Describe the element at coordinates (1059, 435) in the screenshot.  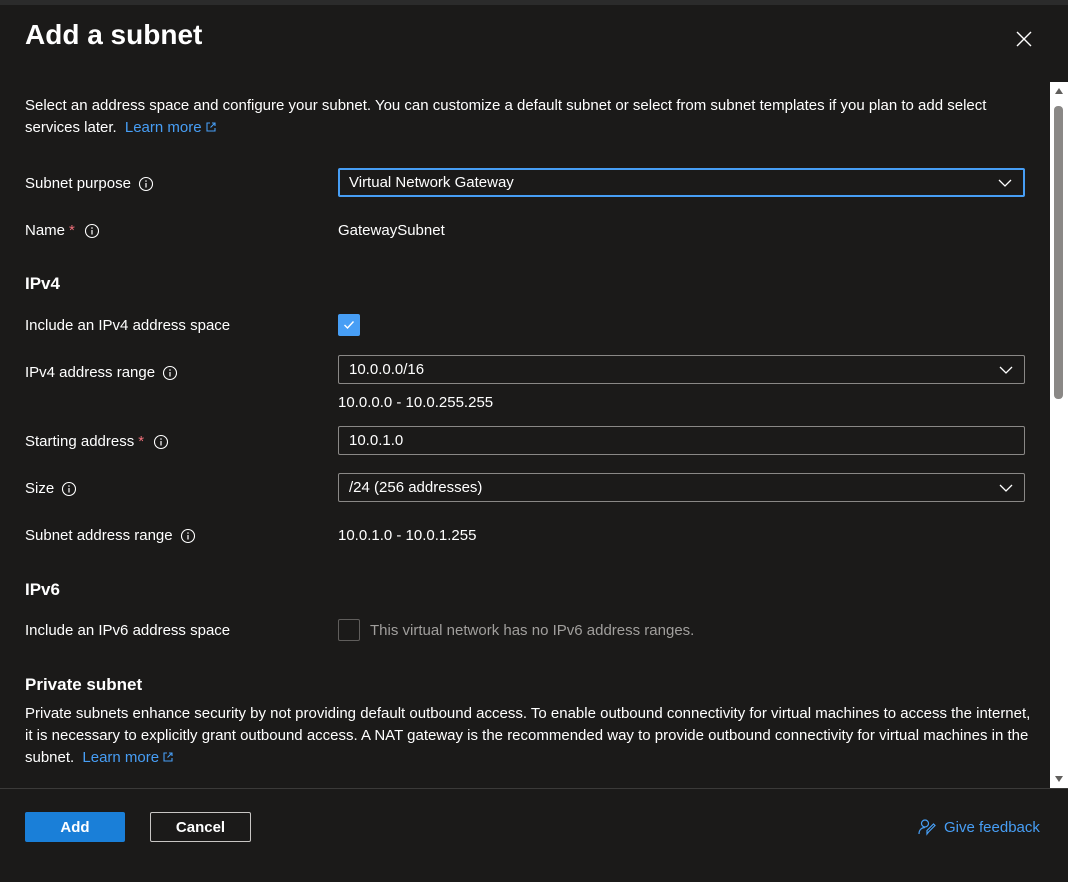
I see `vertical-scrollbar` at that location.